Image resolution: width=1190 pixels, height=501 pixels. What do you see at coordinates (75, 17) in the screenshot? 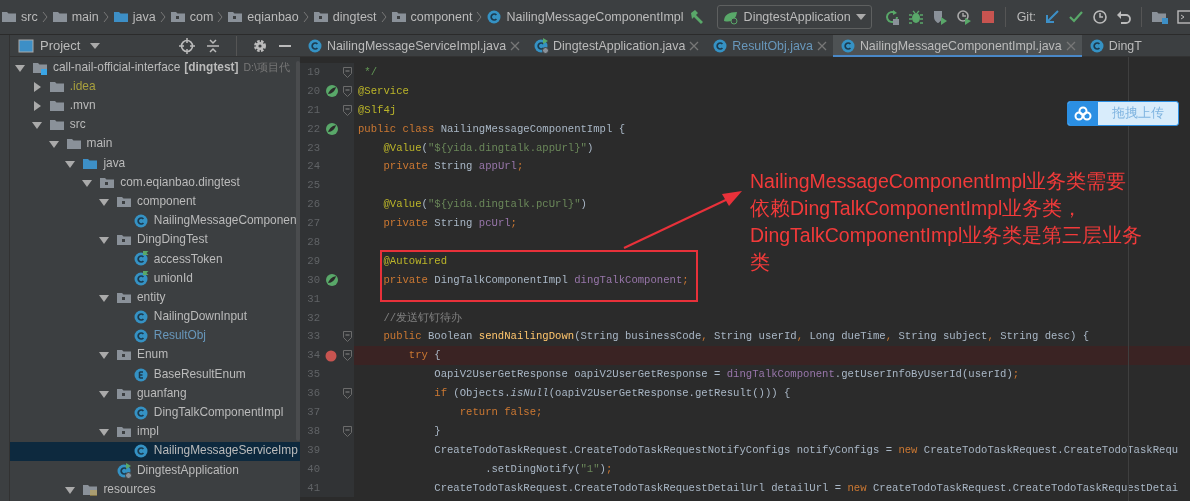
I see `breadcrumb-item: main` at bounding box center [75, 17].